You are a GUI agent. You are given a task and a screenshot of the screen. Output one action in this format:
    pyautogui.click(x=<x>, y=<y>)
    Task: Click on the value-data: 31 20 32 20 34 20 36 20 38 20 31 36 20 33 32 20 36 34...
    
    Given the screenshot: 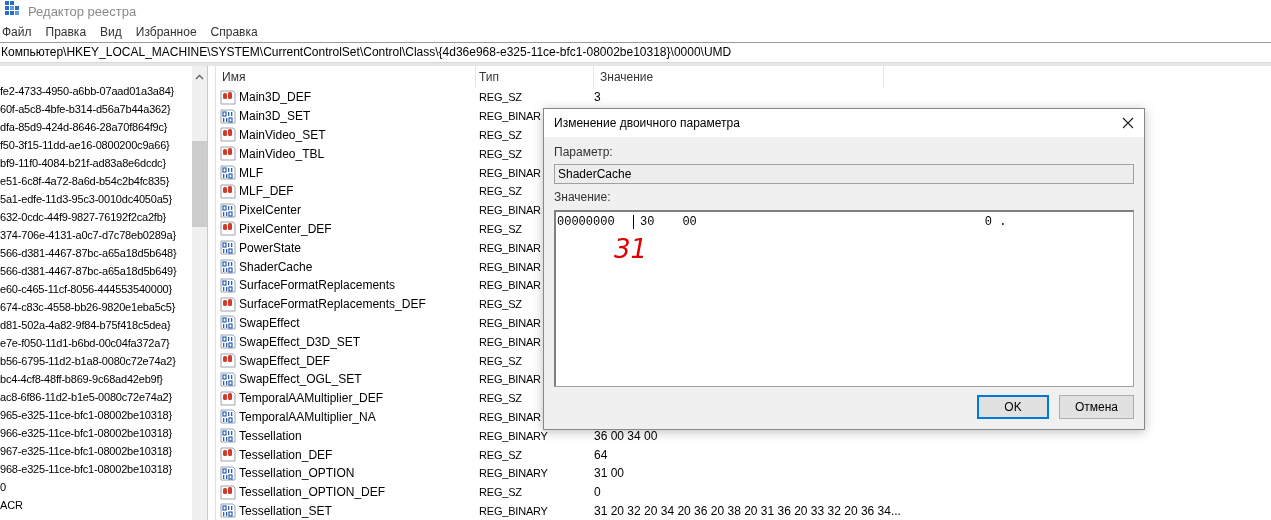 What is the action you would take?
    pyautogui.click(x=747, y=510)
    